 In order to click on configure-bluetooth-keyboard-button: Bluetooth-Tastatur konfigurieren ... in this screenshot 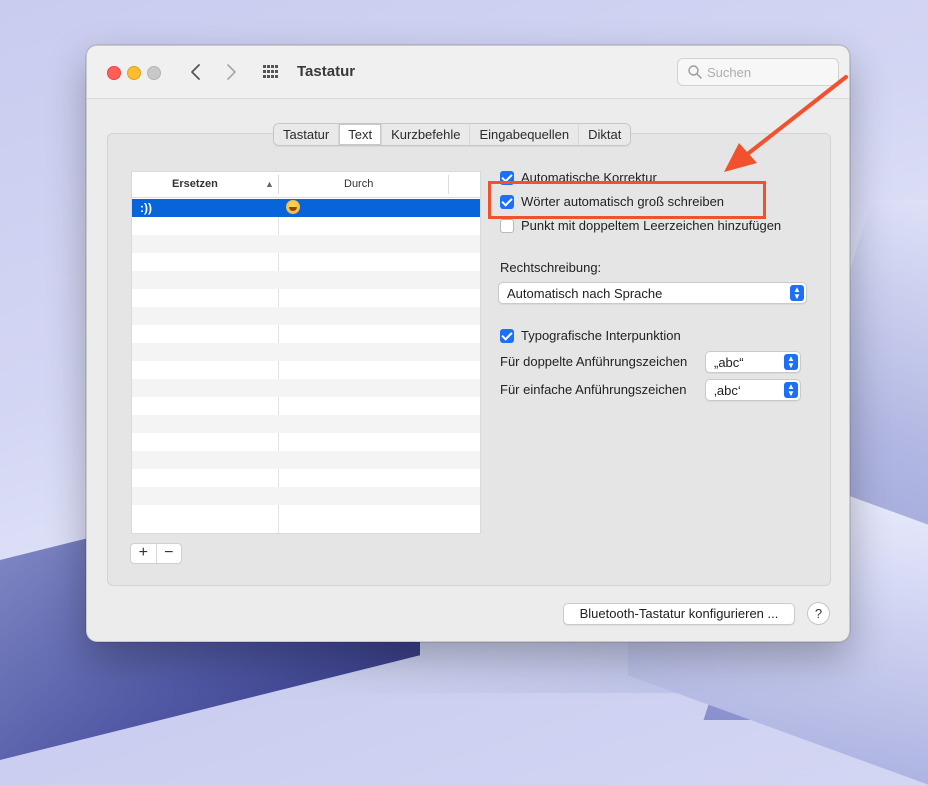, I will do `click(679, 614)`.